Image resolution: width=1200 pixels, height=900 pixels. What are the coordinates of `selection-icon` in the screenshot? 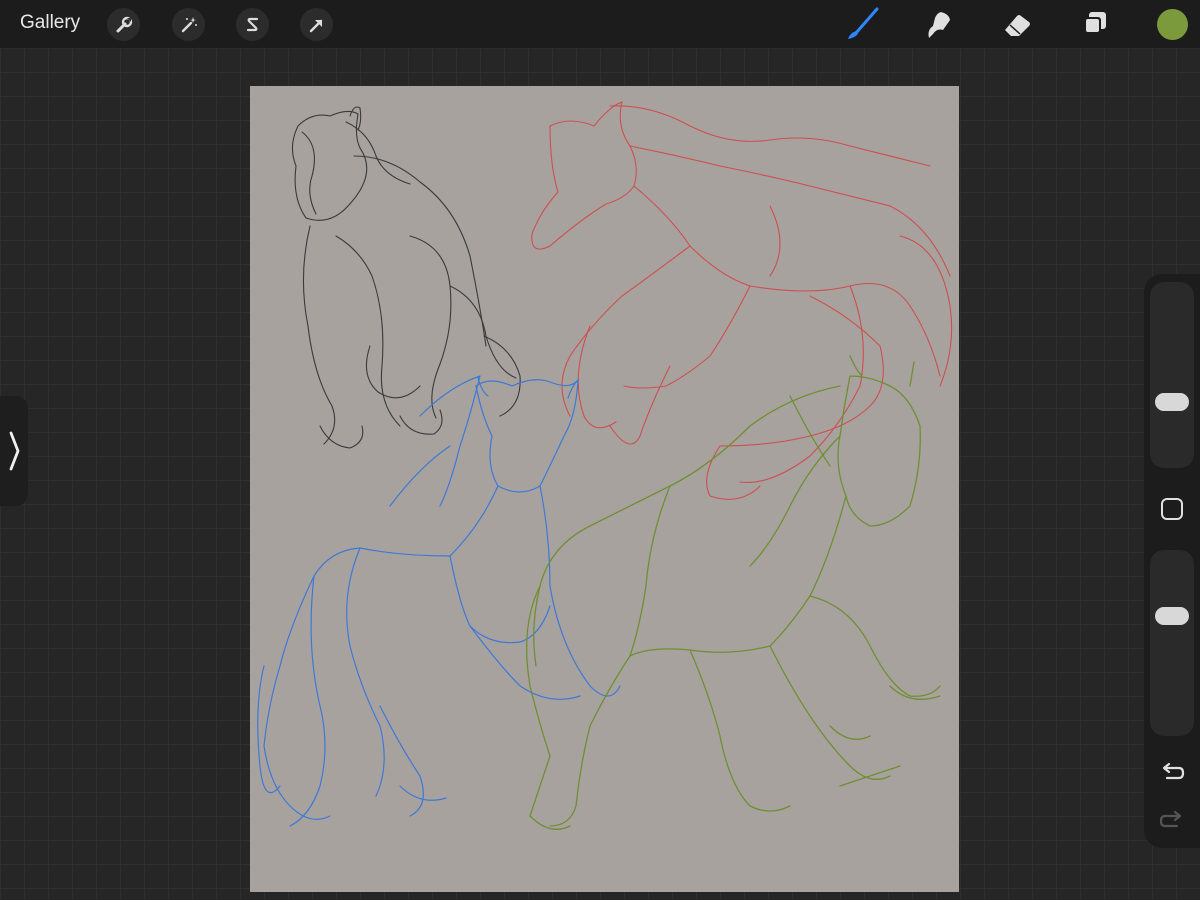 It's located at (252, 24).